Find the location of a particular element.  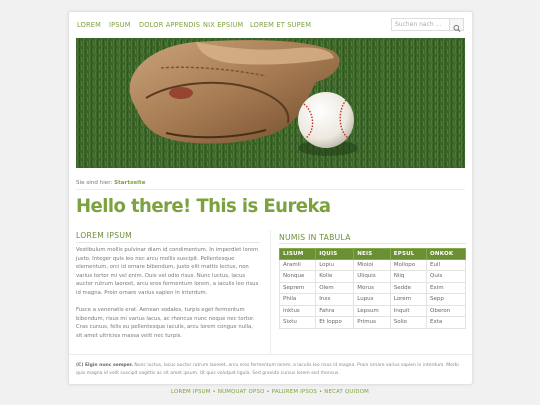

table-cell: Sepp is located at coordinates (446, 299).